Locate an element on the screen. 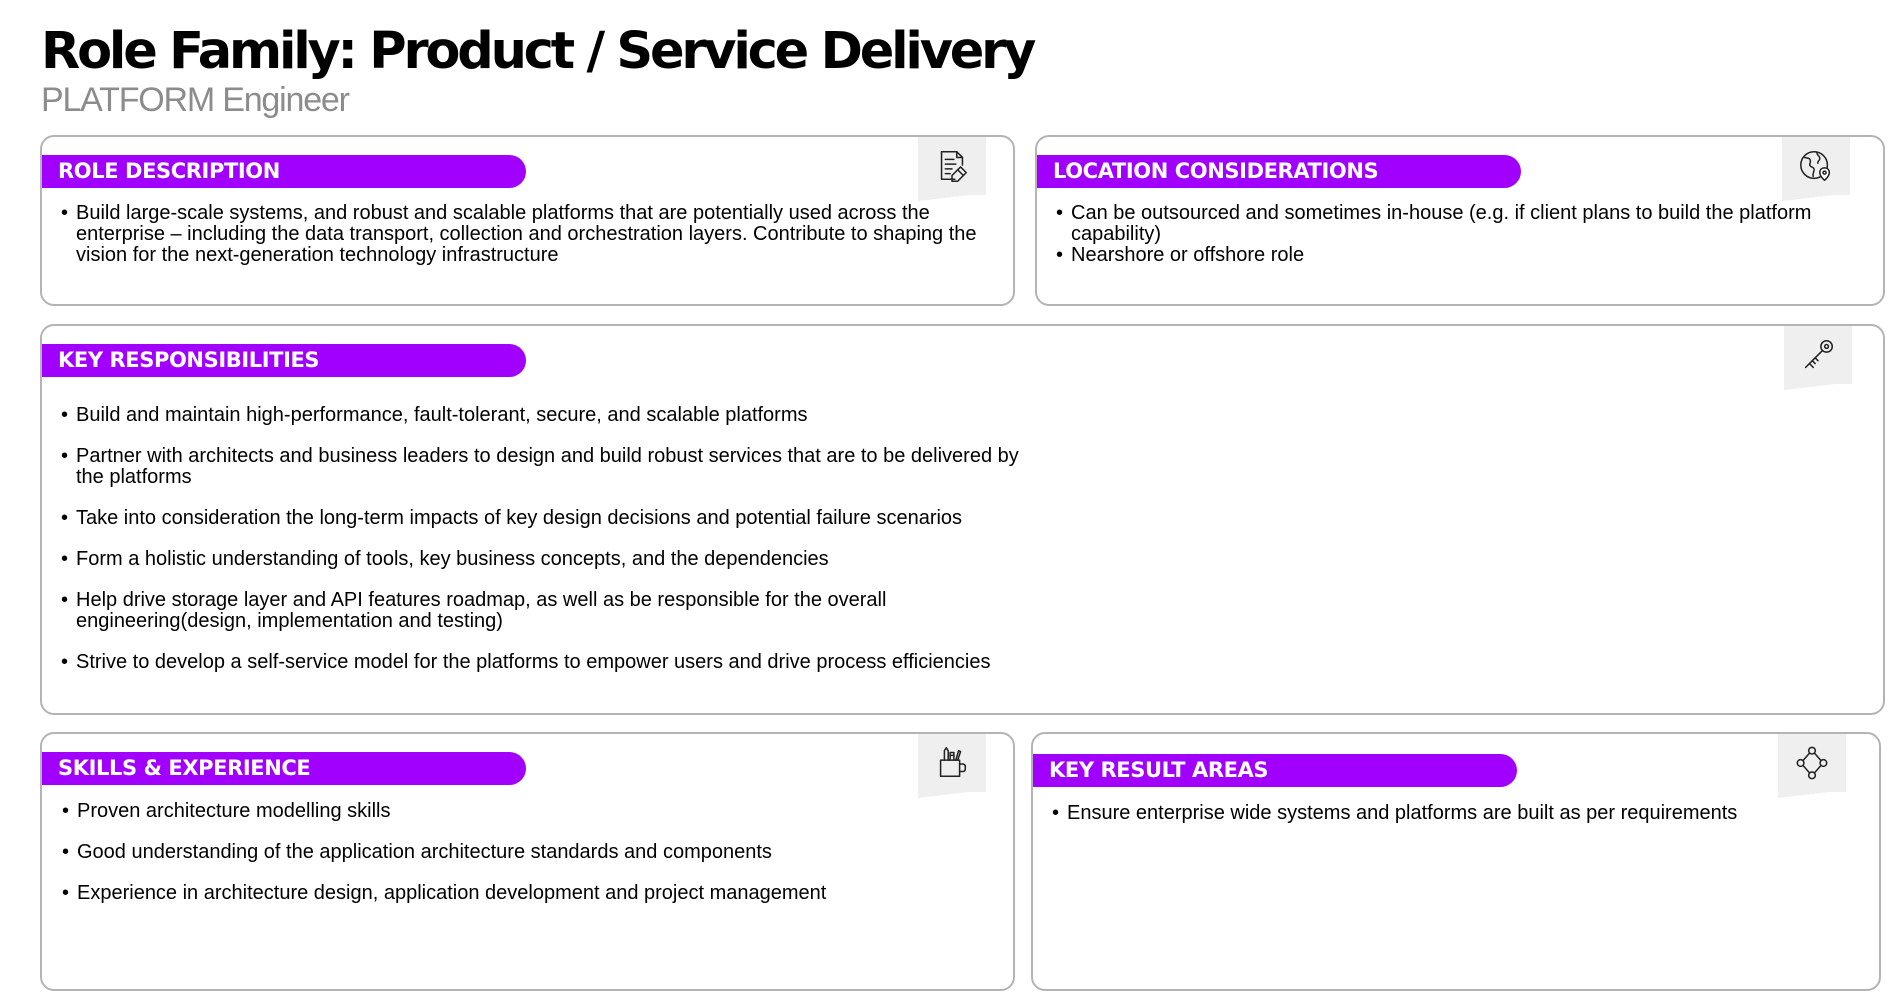 Image resolution: width=1901 pixels, height=993 pixels. list-item: Nearshore or offshore role is located at coordinates (1461, 256).